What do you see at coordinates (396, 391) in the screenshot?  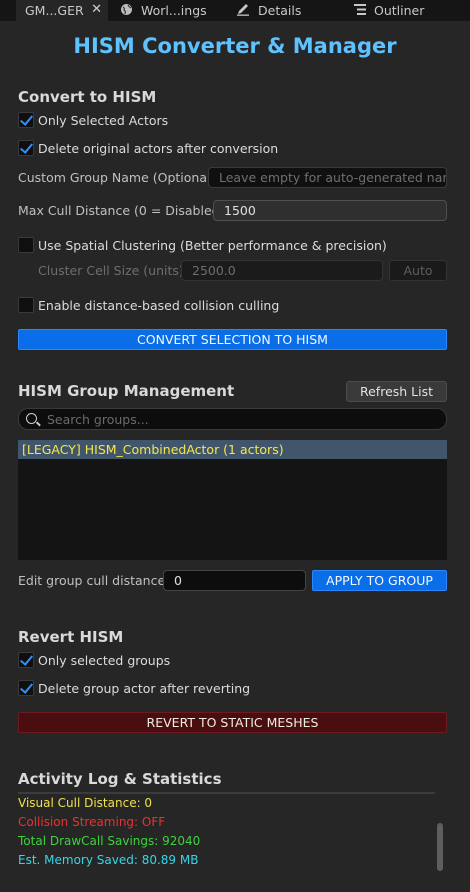 I see `refresh-list-button: Refresh List` at bounding box center [396, 391].